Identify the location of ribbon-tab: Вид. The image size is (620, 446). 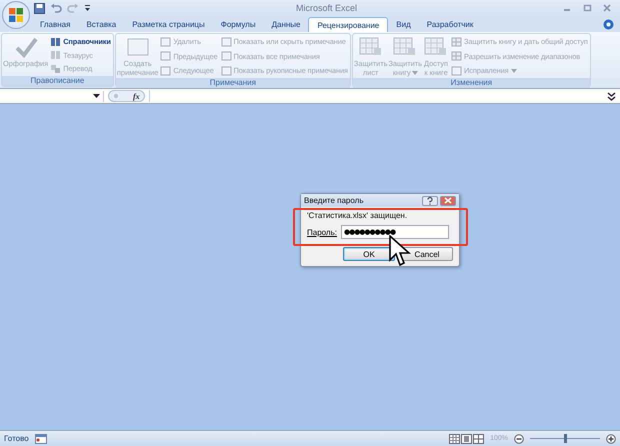
(403, 24).